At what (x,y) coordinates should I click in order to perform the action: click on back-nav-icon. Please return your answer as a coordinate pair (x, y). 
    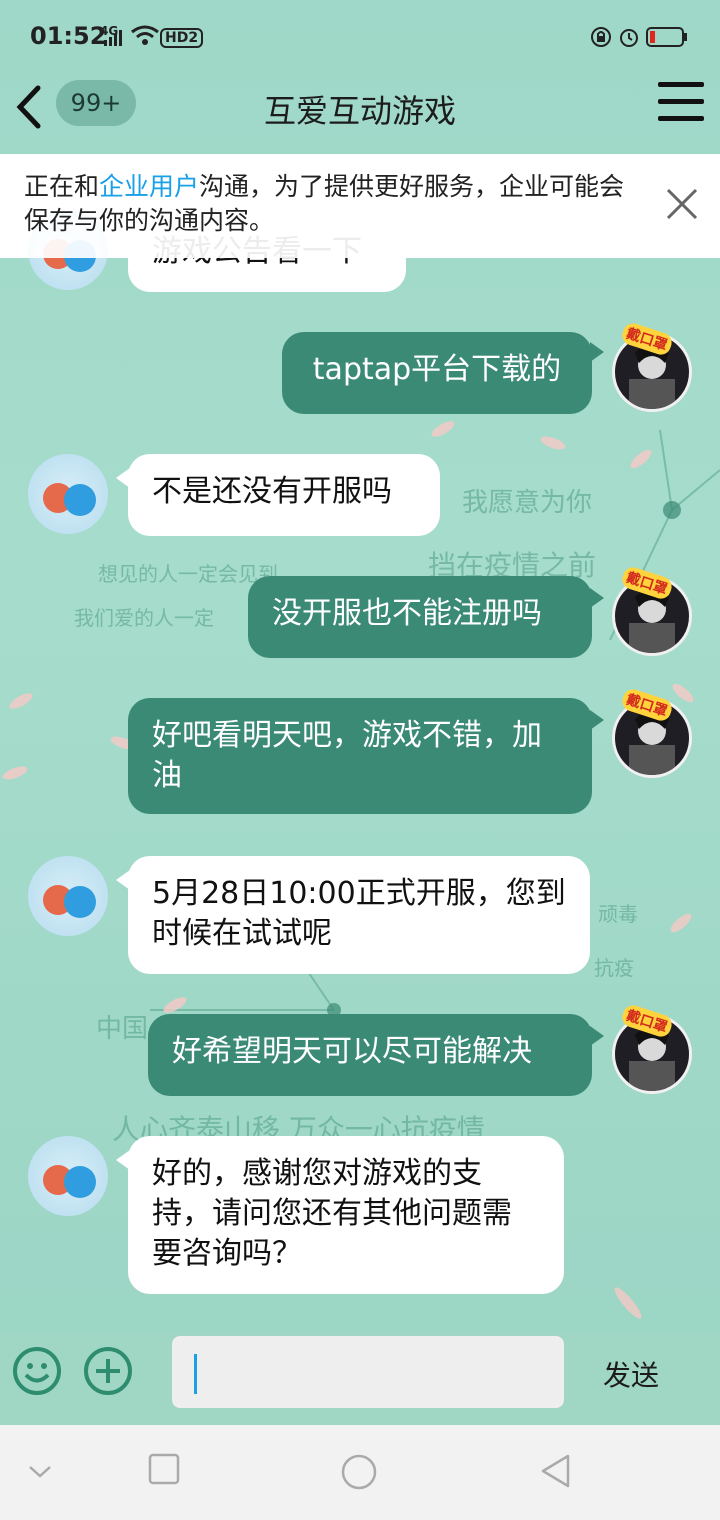
    Looking at the image, I should click on (555, 1471).